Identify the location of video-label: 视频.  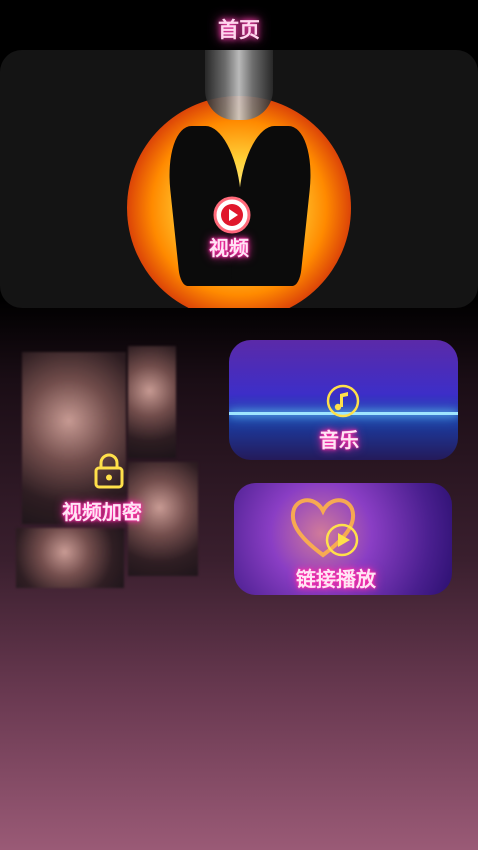
(229, 248).